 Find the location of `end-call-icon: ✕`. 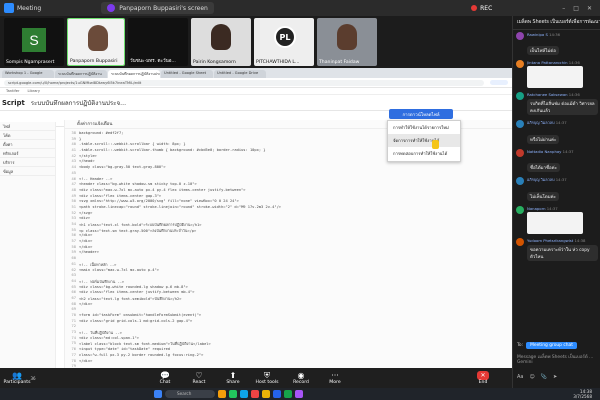

end-call-icon: ✕ is located at coordinates (483, 375).